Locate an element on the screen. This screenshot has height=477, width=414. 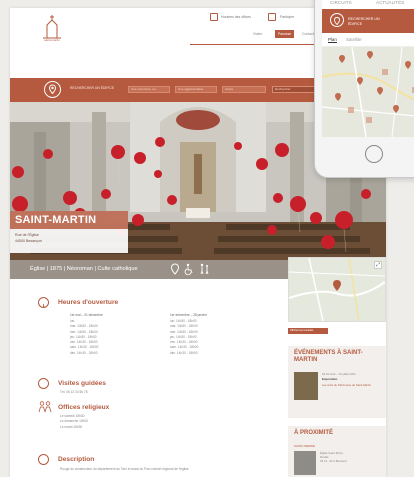
hours-period-1: 1er mai – 31 décembre is located at coordinates (86, 315).